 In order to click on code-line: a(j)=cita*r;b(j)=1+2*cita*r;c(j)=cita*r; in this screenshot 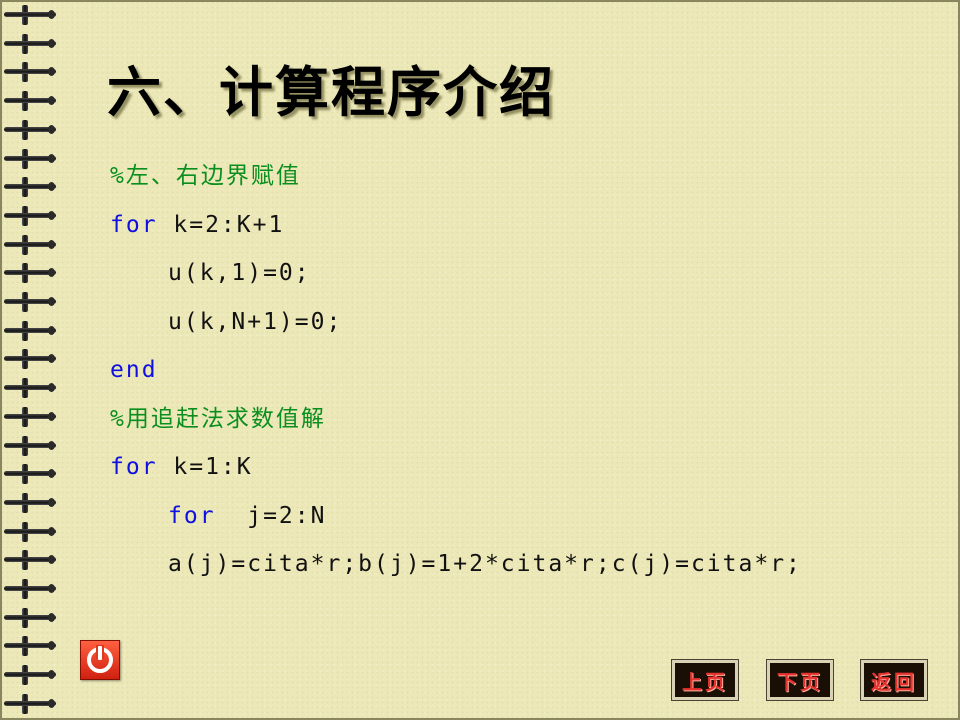, I will do `click(456, 564)`.